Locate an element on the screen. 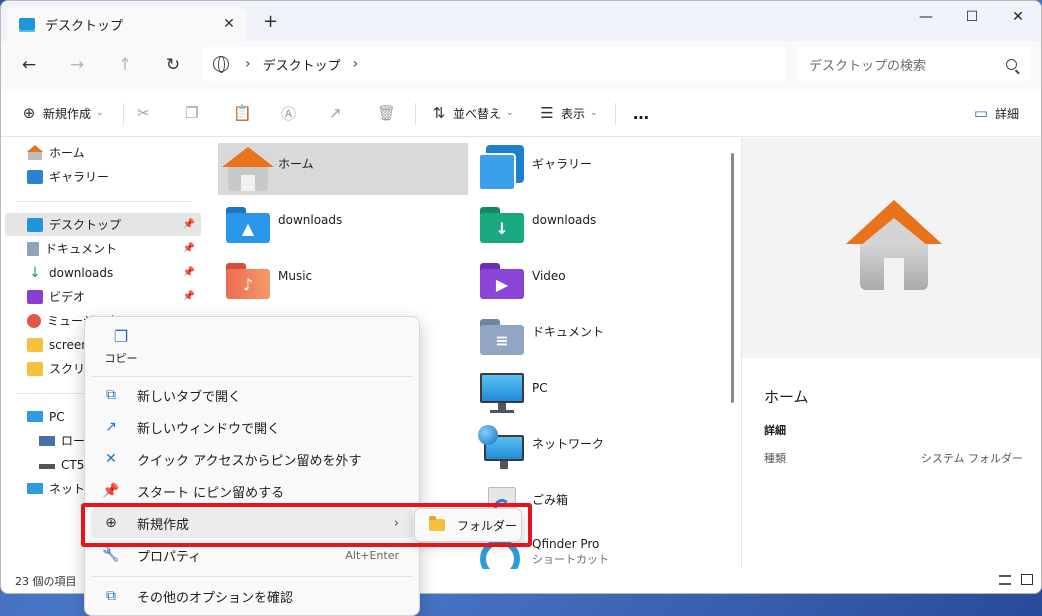 This screenshot has height=616, width=1042. menu-item-label: その他のオプションを確認 is located at coordinates (215, 598).